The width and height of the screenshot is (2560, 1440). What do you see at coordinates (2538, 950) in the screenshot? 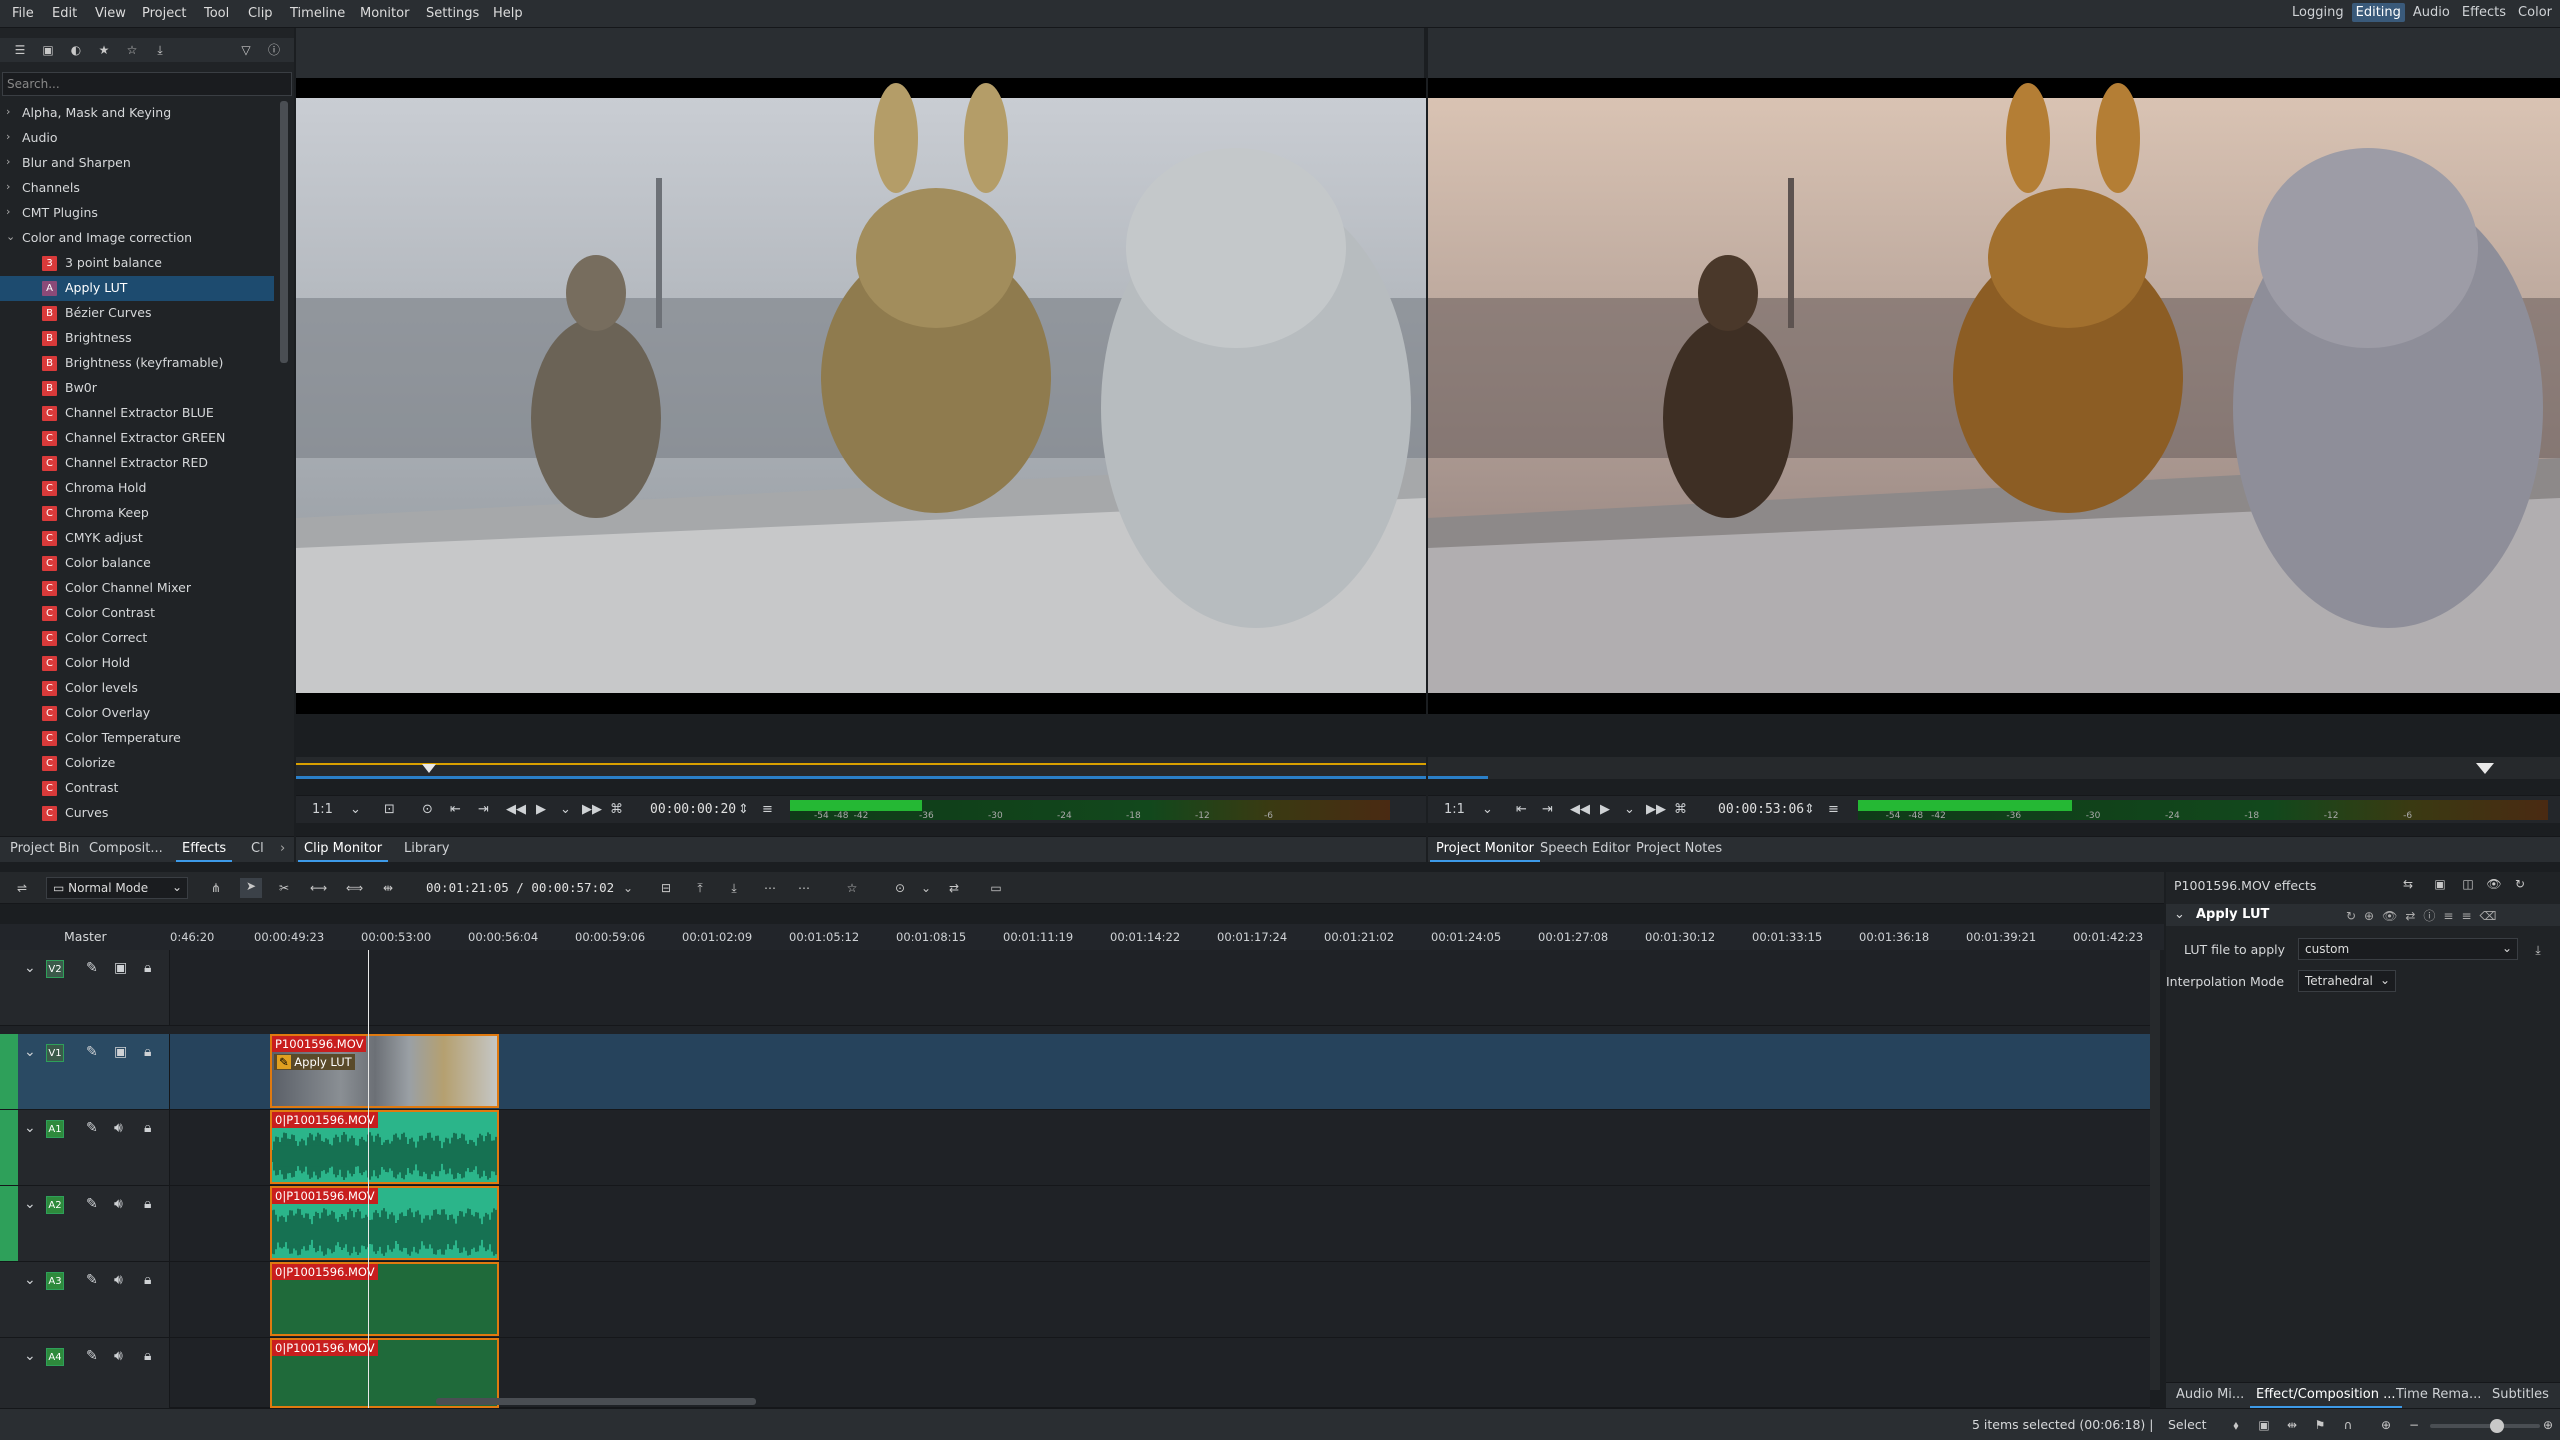
I see `open-file-icon: ⤓` at bounding box center [2538, 950].